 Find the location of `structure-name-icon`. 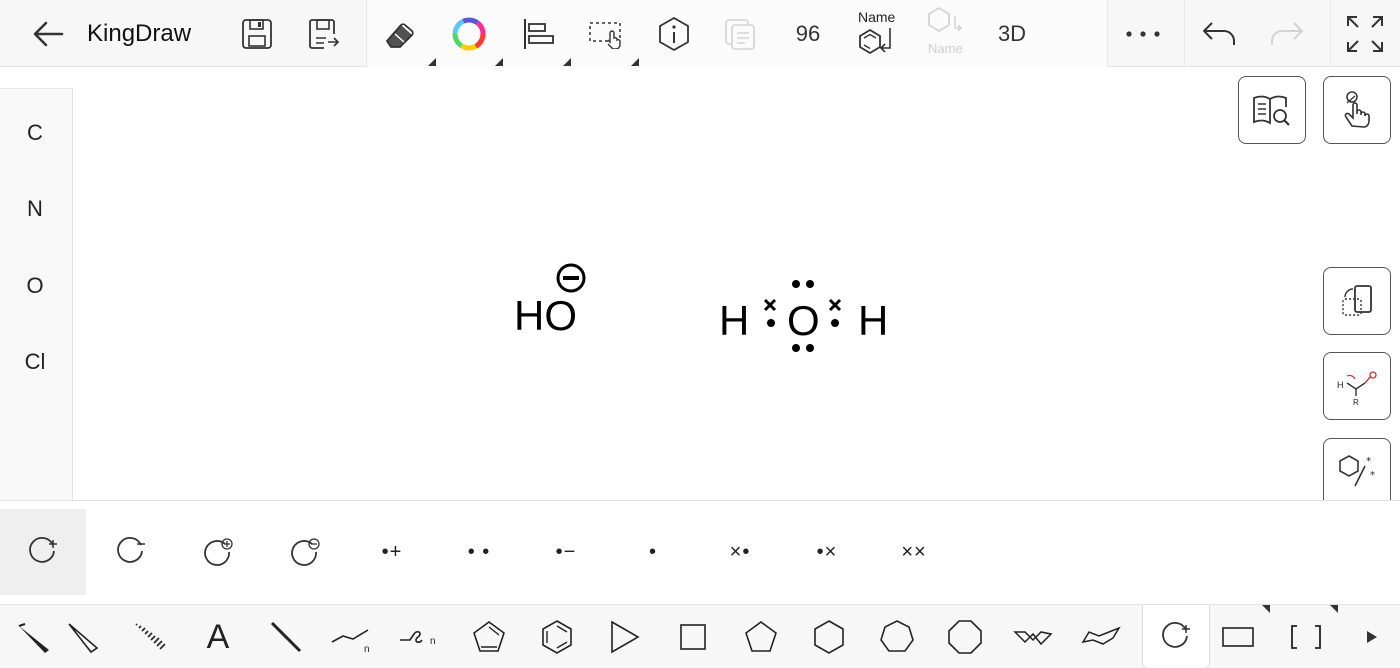

structure-name-icon is located at coordinates (945, 19).